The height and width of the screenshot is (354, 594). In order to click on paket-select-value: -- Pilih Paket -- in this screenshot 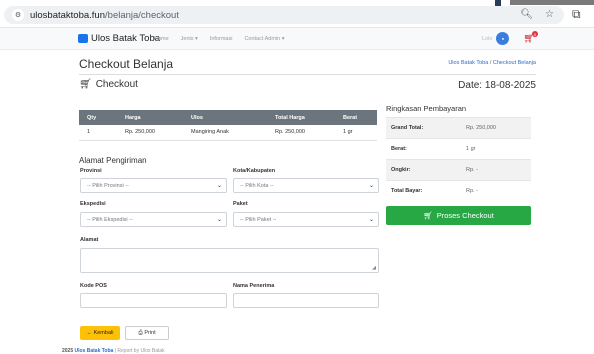, I will do `click(258, 219)`.